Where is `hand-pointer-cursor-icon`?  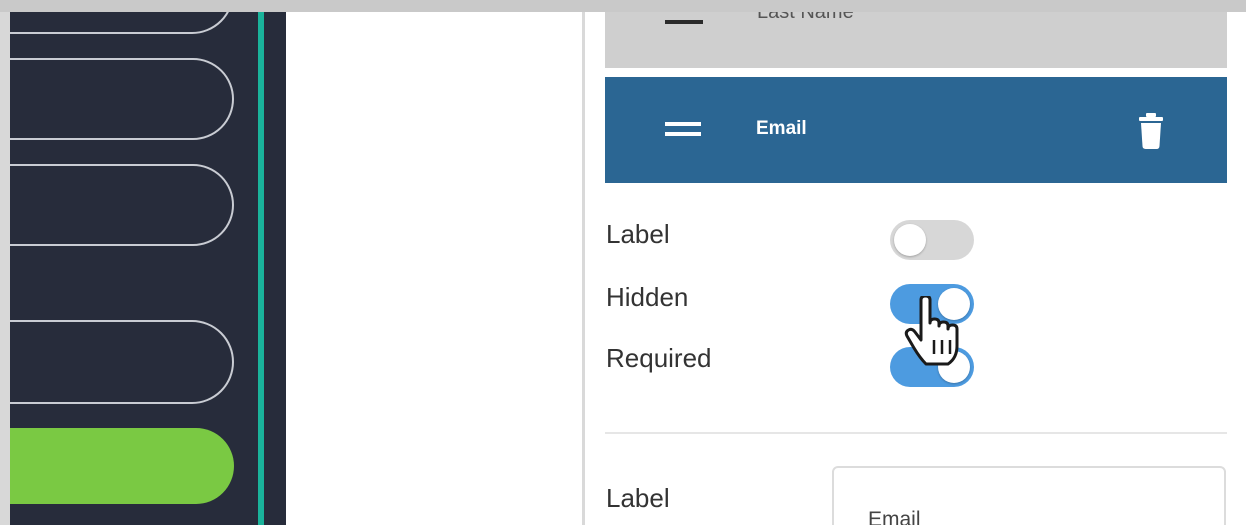 hand-pointer-cursor-icon is located at coordinates (931, 331).